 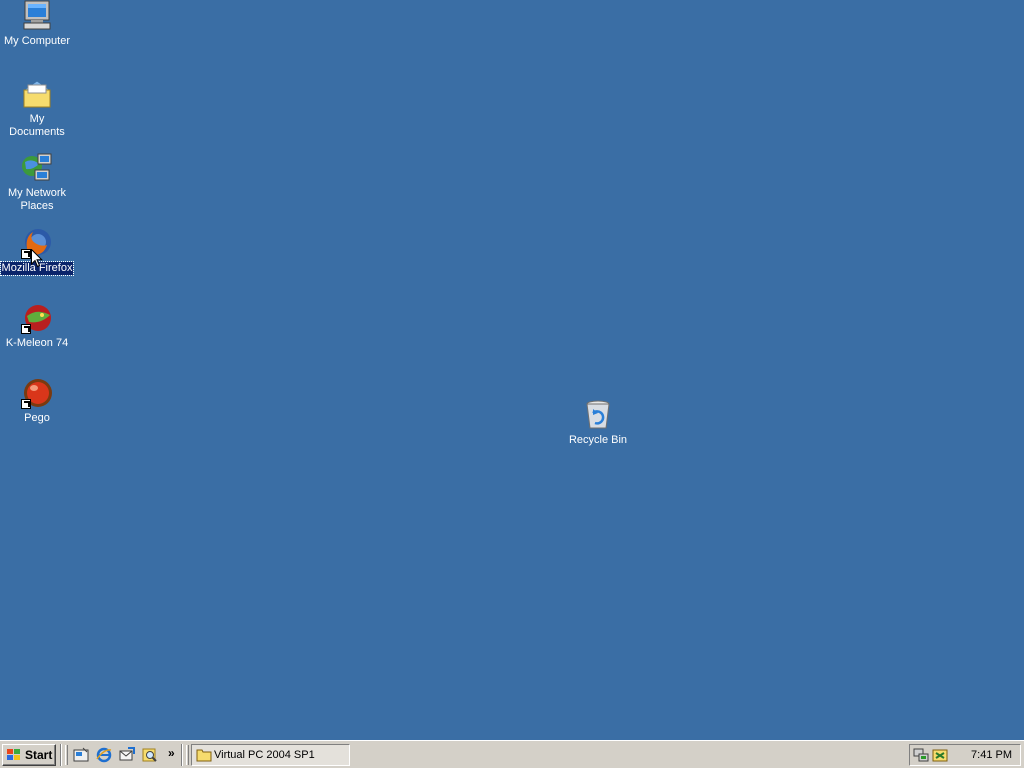 I want to click on system-tray: 7:41 PM, so click(x=965, y=755).